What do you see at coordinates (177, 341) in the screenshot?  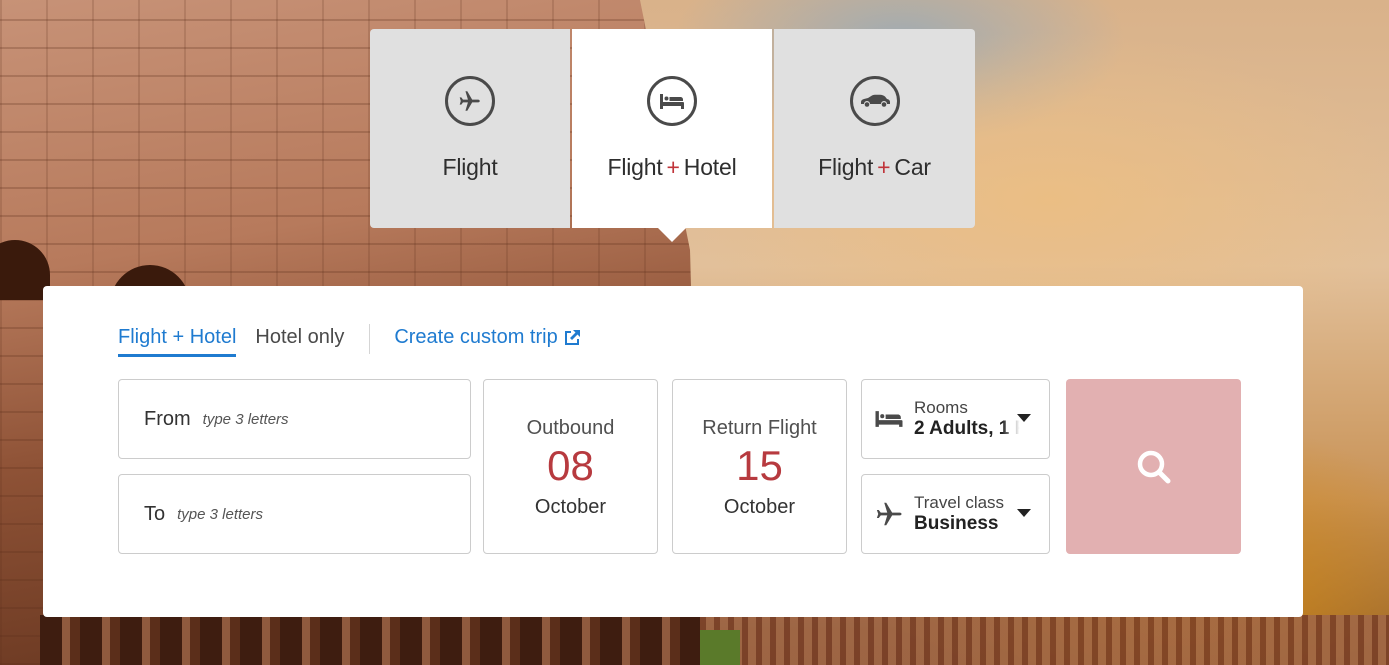 I see `subtab-flight-hotel: Flight + Hotel` at bounding box center [177, 341].